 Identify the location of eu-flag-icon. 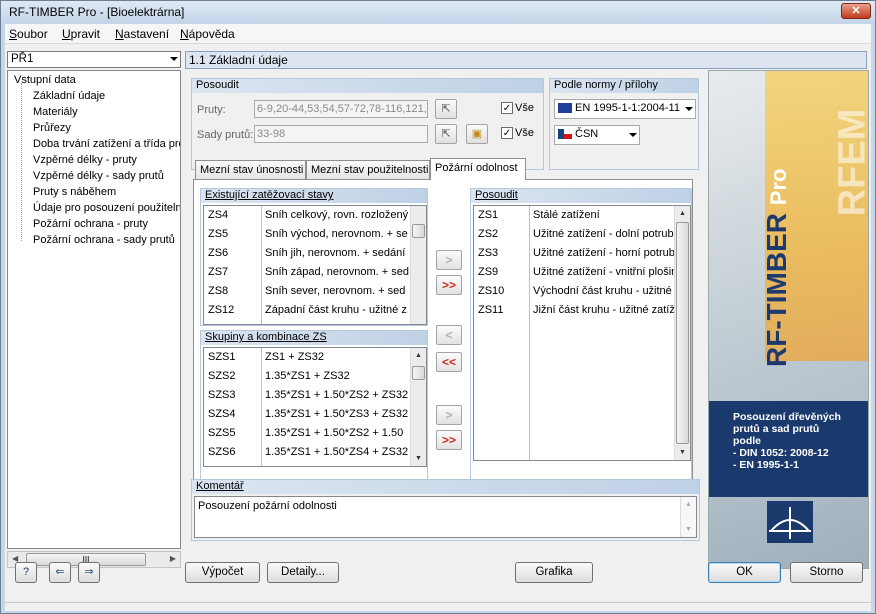
(565, 108).